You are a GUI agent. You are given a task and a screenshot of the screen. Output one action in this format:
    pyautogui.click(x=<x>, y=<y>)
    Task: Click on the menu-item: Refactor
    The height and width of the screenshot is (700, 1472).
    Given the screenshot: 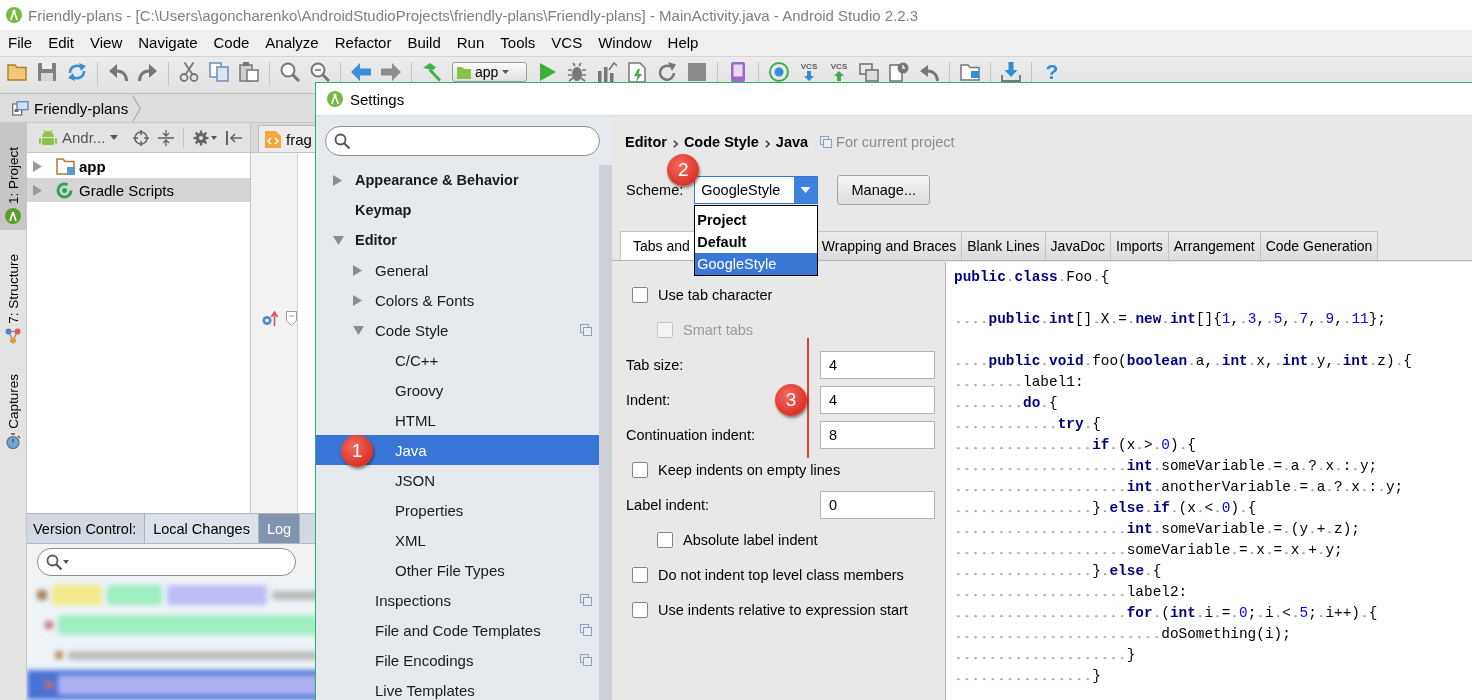 What is the action you would take?
    pyautogui.click(x=363, y=43)
    